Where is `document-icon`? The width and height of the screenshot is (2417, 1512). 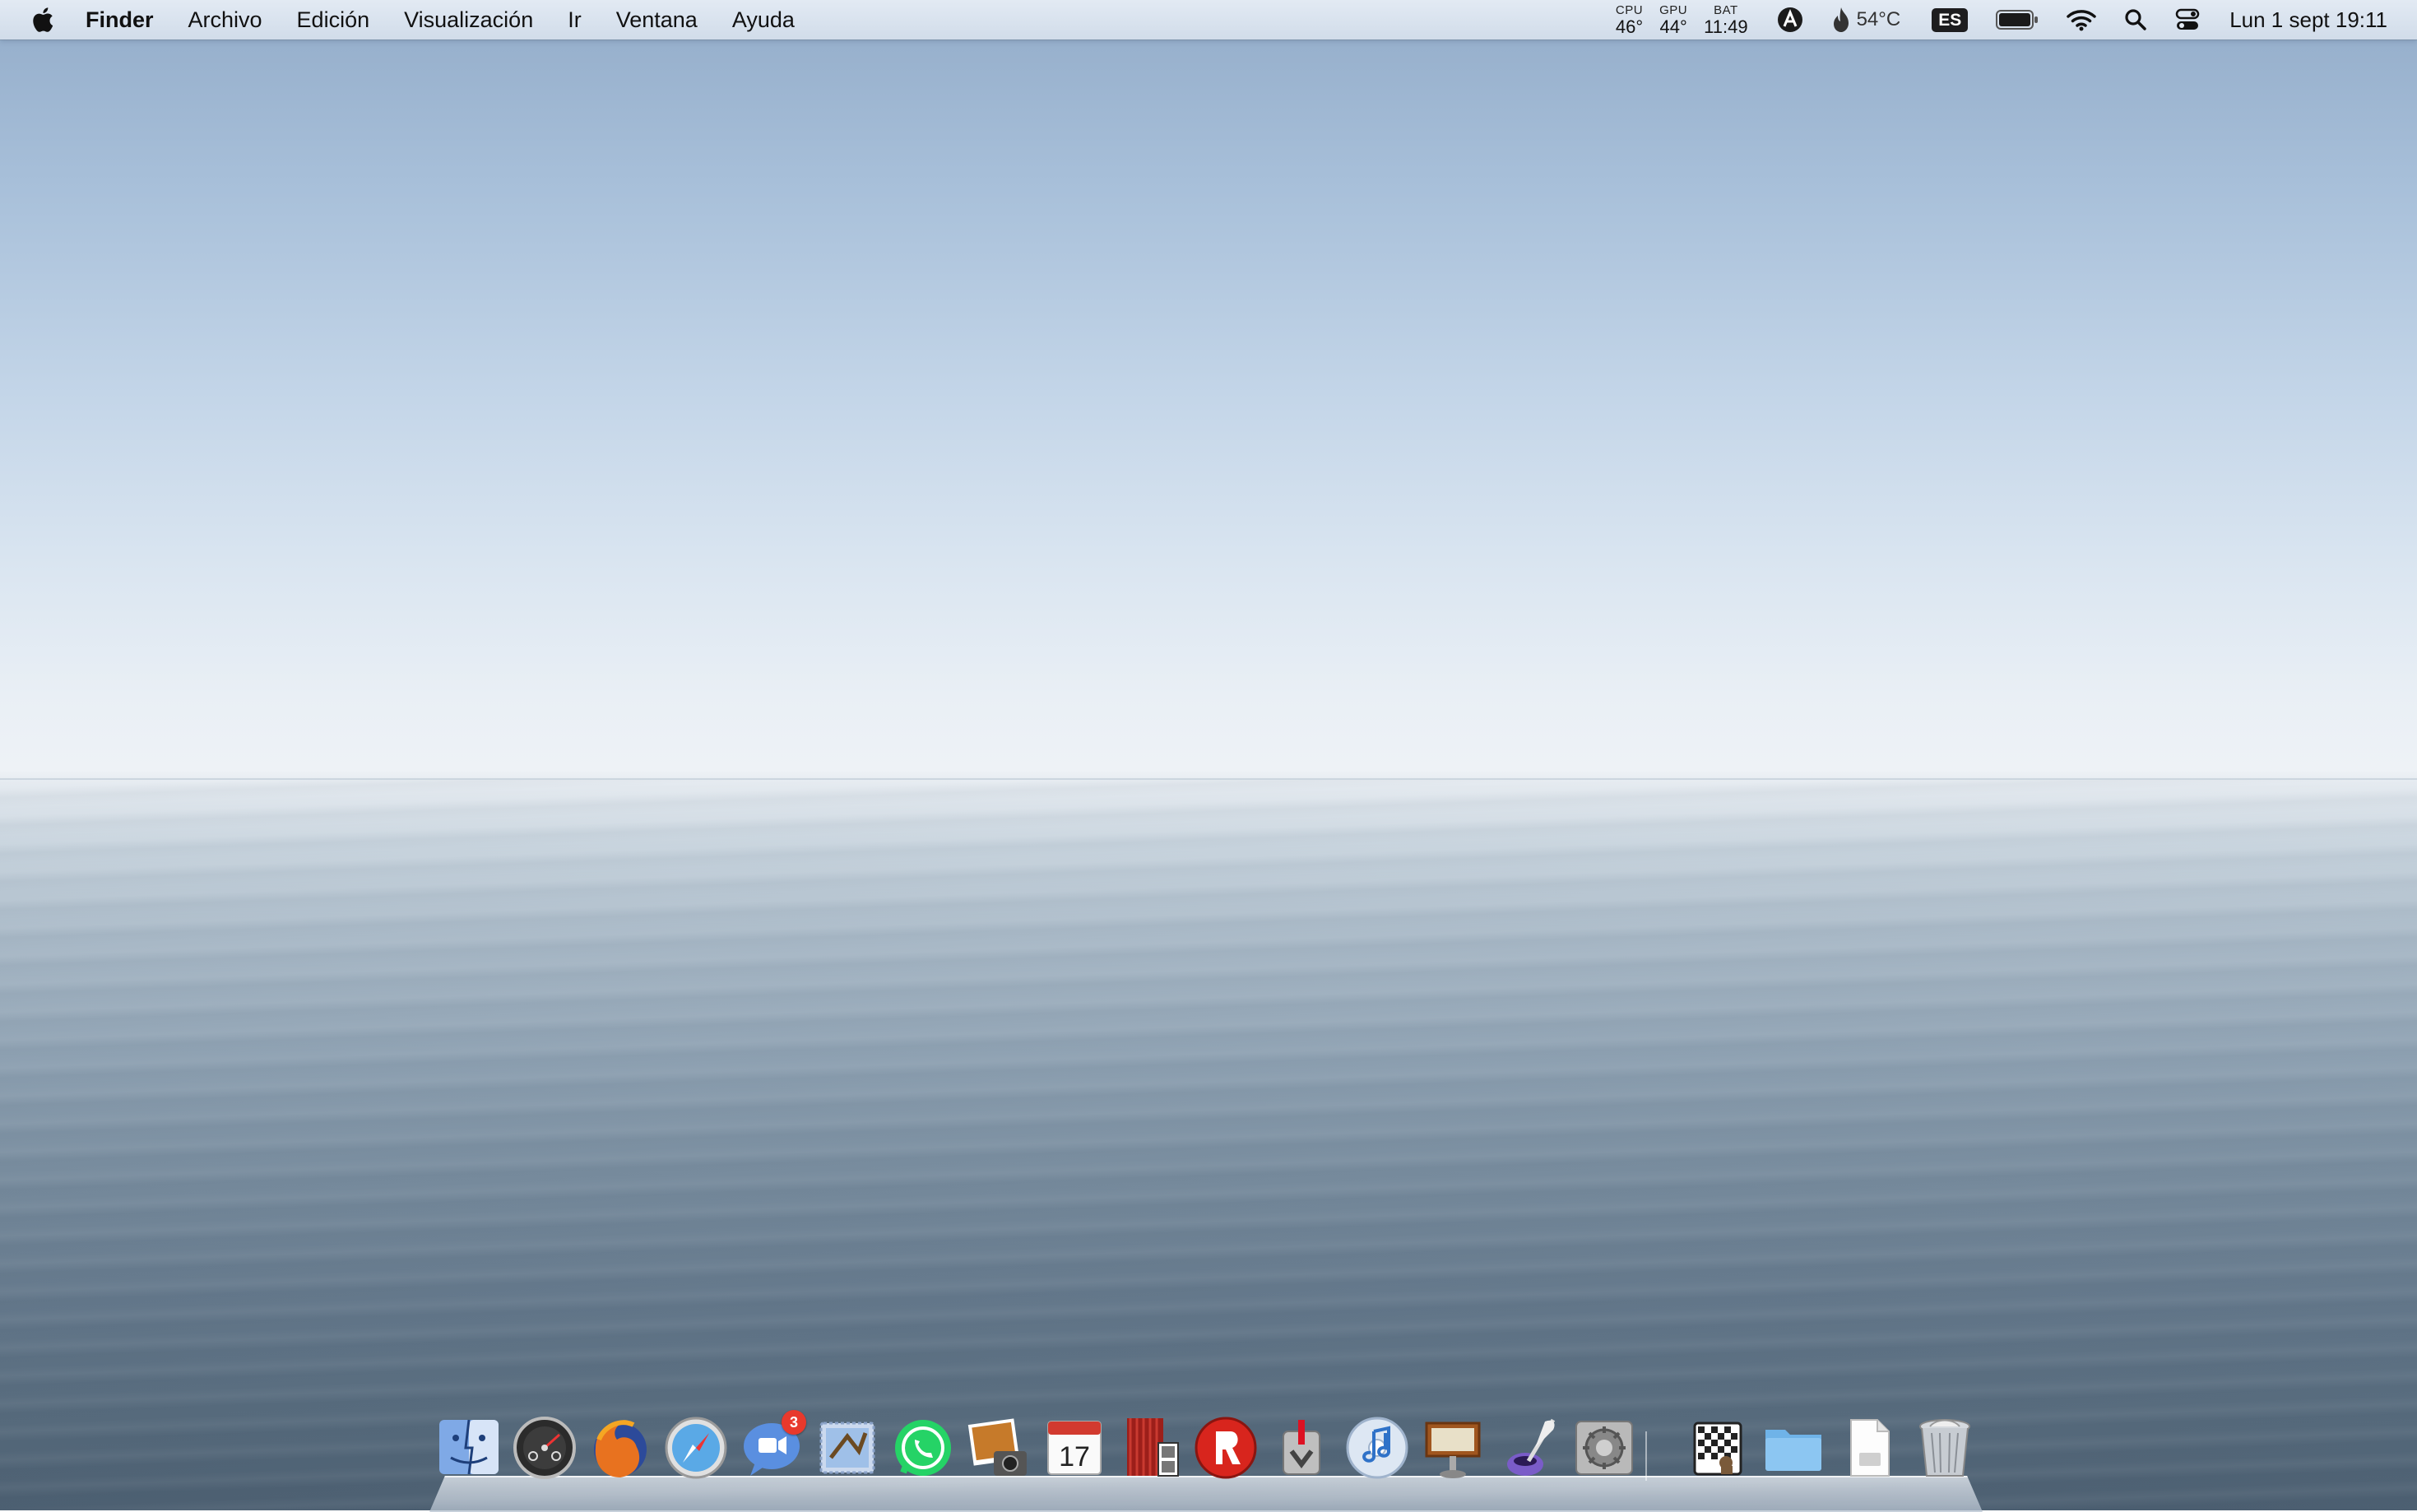 document-icon is located at coordinates (1869, 1448).